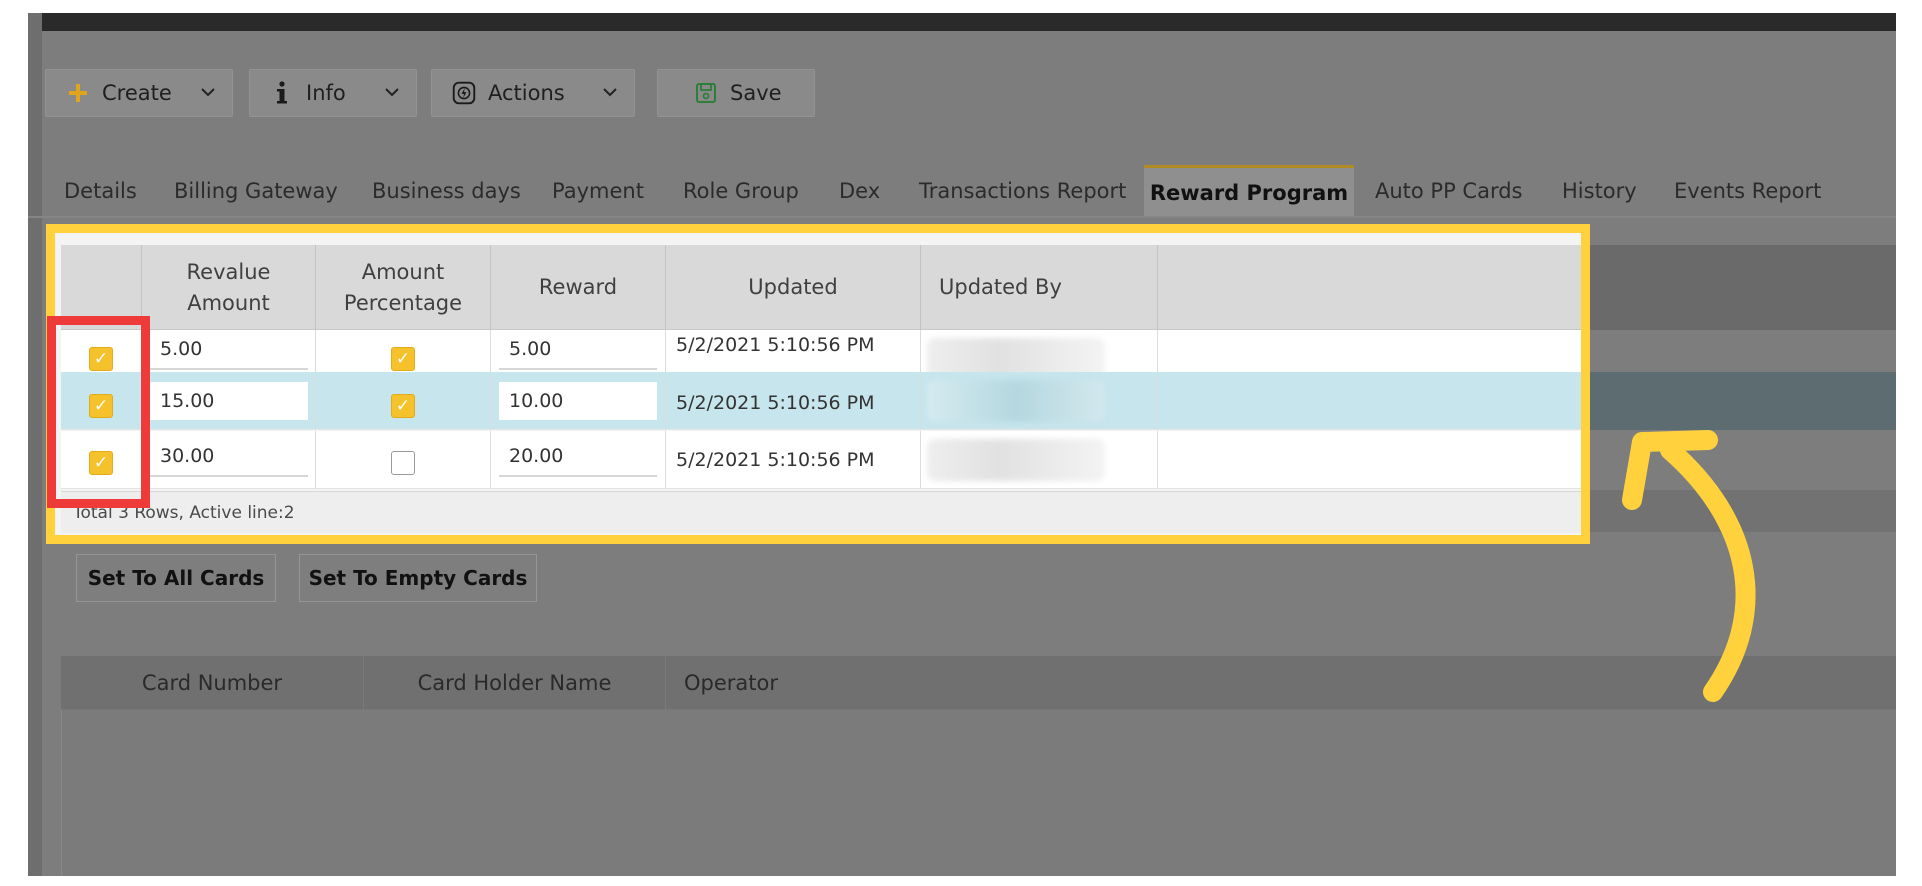 Image resolution: width=1922 pixels, height=886 pixels. Describe the element at coordinates (418, 578) in the screenshot. I see `set-to-empty-cards-button: Set To Empty Cards` at that location.